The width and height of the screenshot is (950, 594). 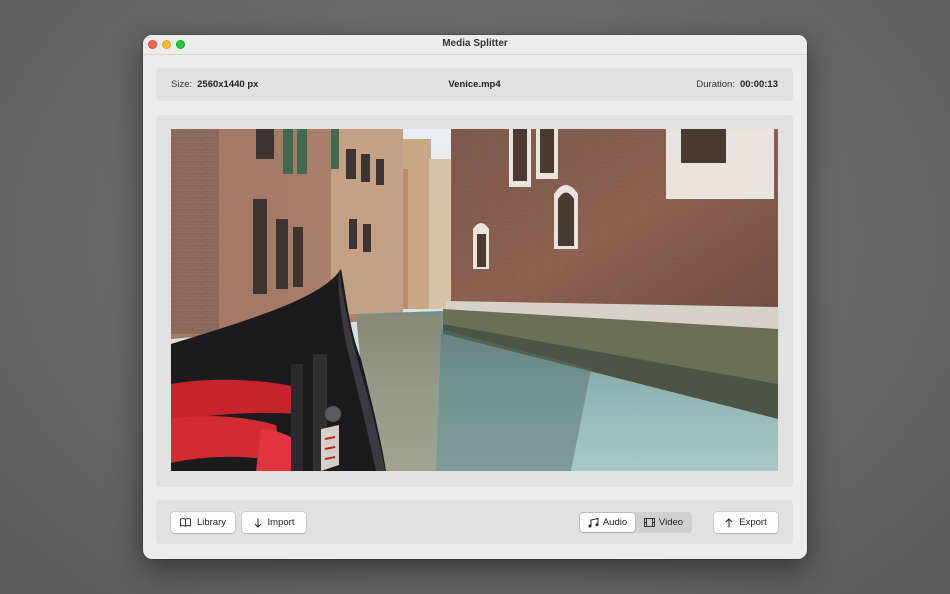 What do you see at coordinates (649, 522) in the screenshot?
I see `film-icon` at bounding box center [649, 522].